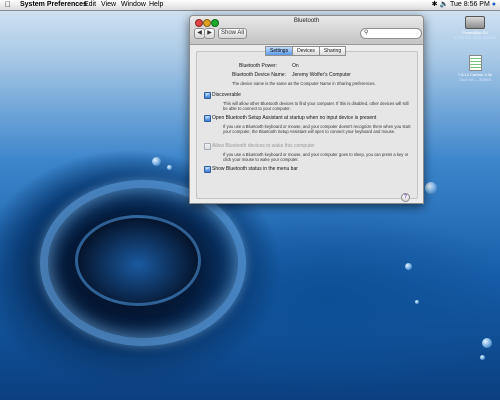  Describe the element at coordinates (258, 66) in the screenshot. I see `power-label: Bluetooth Power:` at that location.